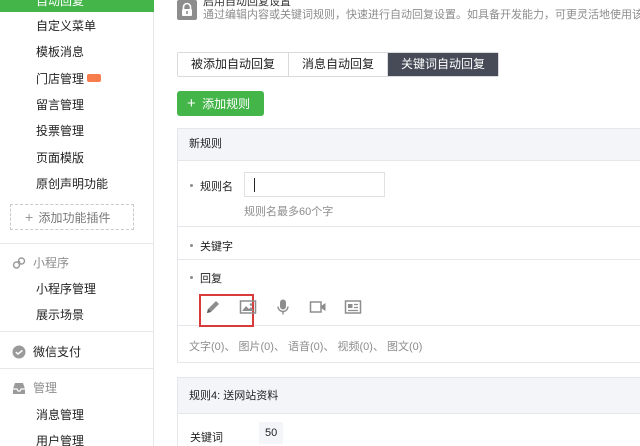 This screenshot has width=640, height=446. I want to click on notice-text: 通过编辑内容或关键词规则，快速进行自动回复设置。如具备开发能力，可更灵活地使用该, so click(421, 15).